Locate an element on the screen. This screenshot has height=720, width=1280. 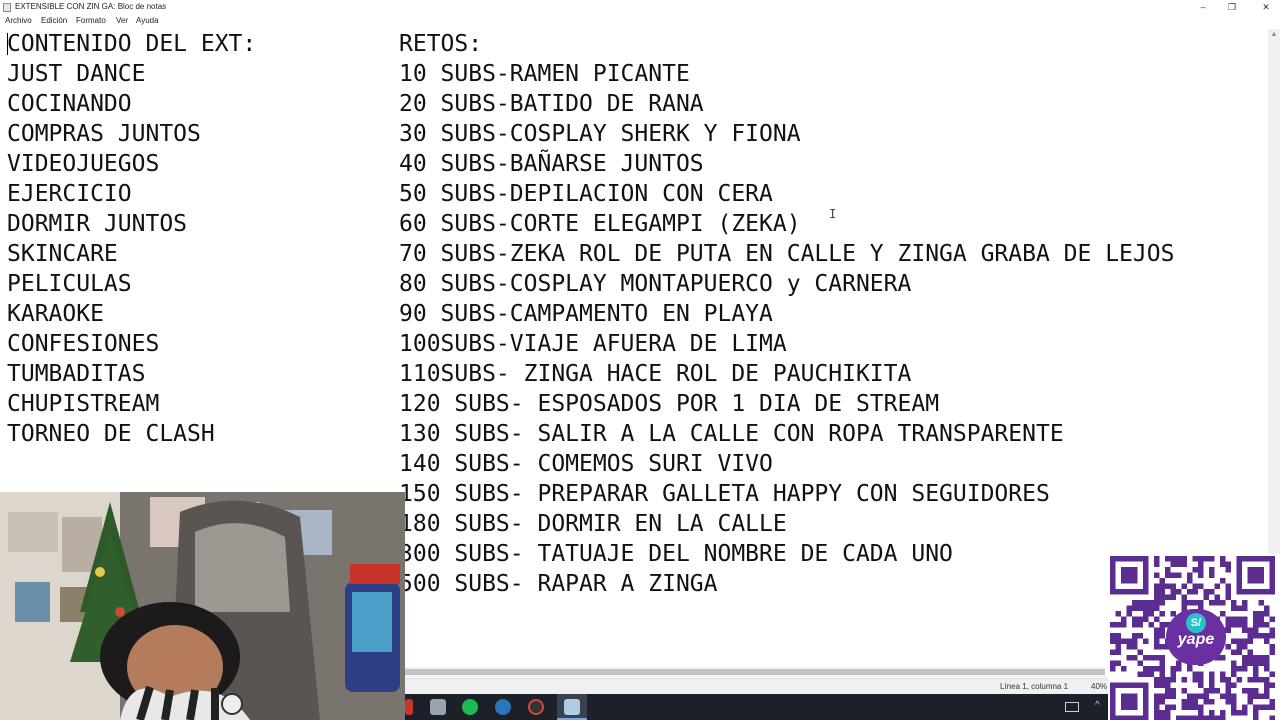
browser-icon is located at coordinates (536, 707).